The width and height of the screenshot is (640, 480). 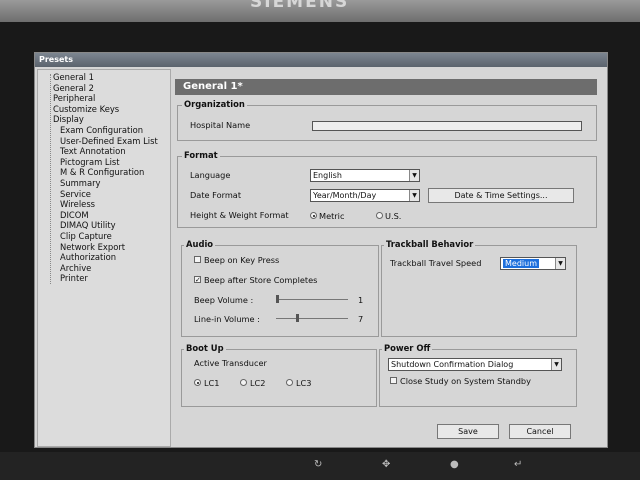 What do you see at coordinates (297, 318) in the screenshot?
I see `linein-volume-thumb` at bounding box center [297, 318].